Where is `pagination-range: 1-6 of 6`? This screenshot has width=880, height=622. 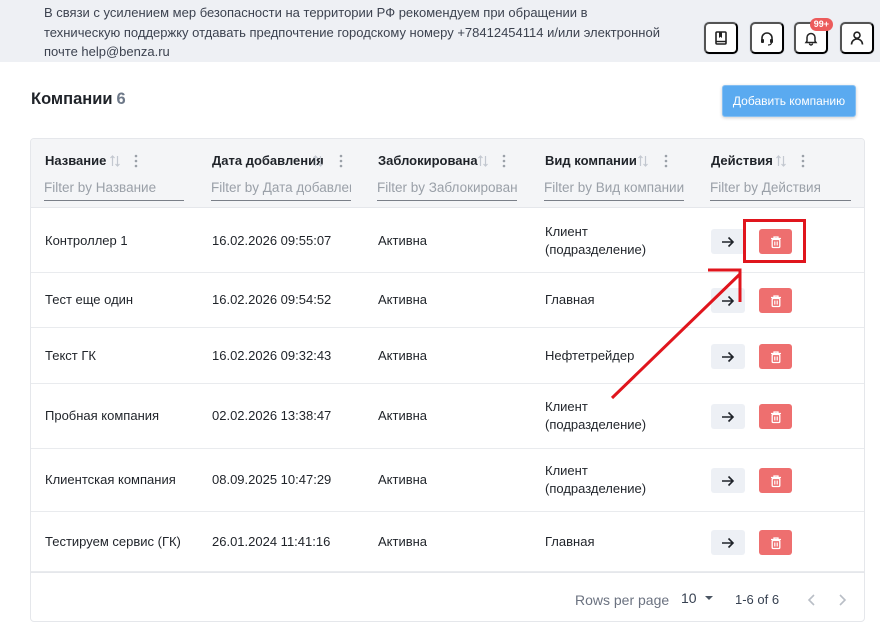 pagination-range: 1-6 of 6 is located at coordinates (757, 599).